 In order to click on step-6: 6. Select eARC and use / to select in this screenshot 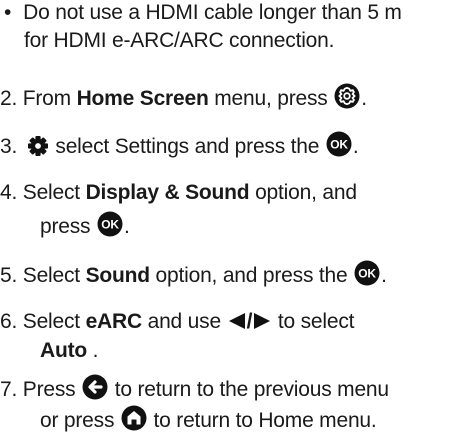, I will do `click(177, 322)`.